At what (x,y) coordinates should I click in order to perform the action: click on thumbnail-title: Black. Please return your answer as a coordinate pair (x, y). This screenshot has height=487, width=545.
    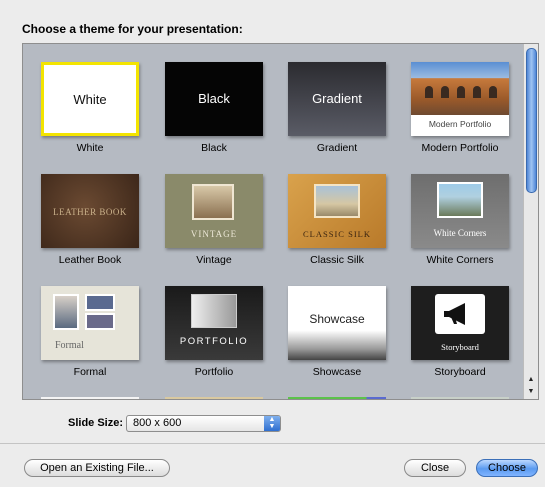
    Looking at the image, I should click on (214, 98).